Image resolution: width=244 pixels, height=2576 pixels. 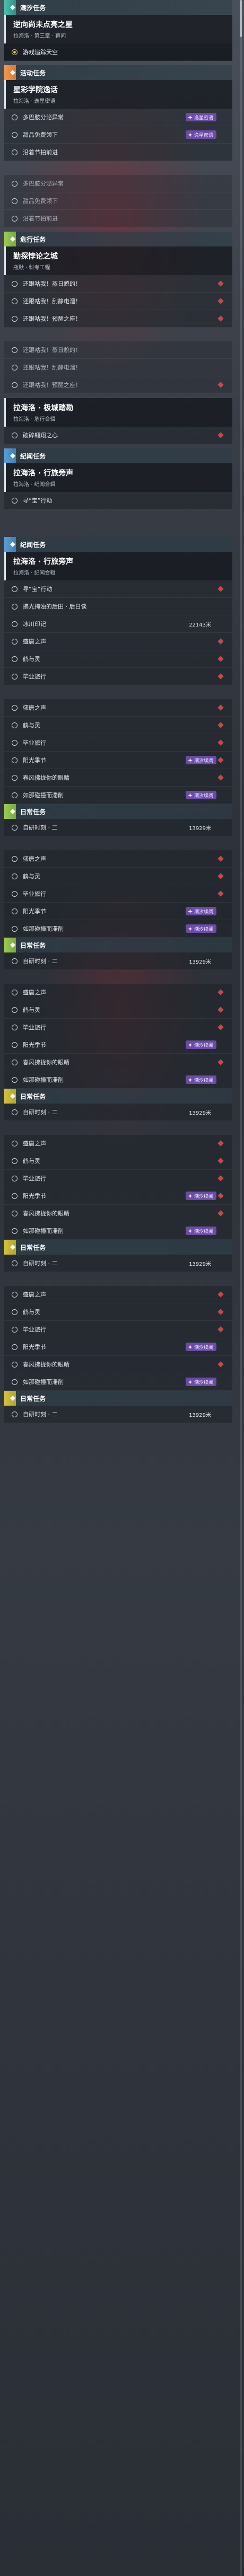 What do you see at coordinates (241, 1288) in the screenshot?
I see `scrollbar` at bounding box center [241, 1288].